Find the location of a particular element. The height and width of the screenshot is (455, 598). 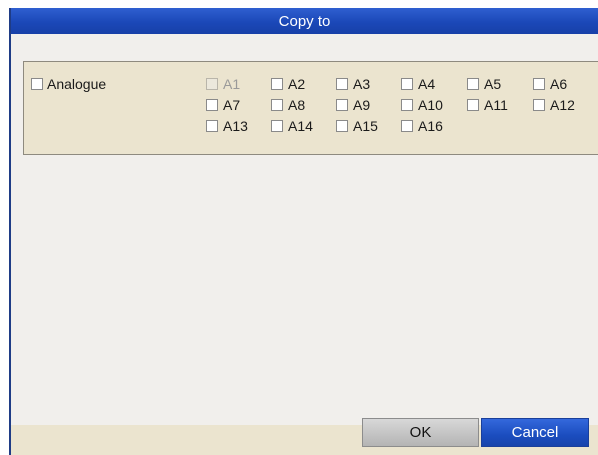

channel-checkbox-a16 is located at coordinates (407, 126).